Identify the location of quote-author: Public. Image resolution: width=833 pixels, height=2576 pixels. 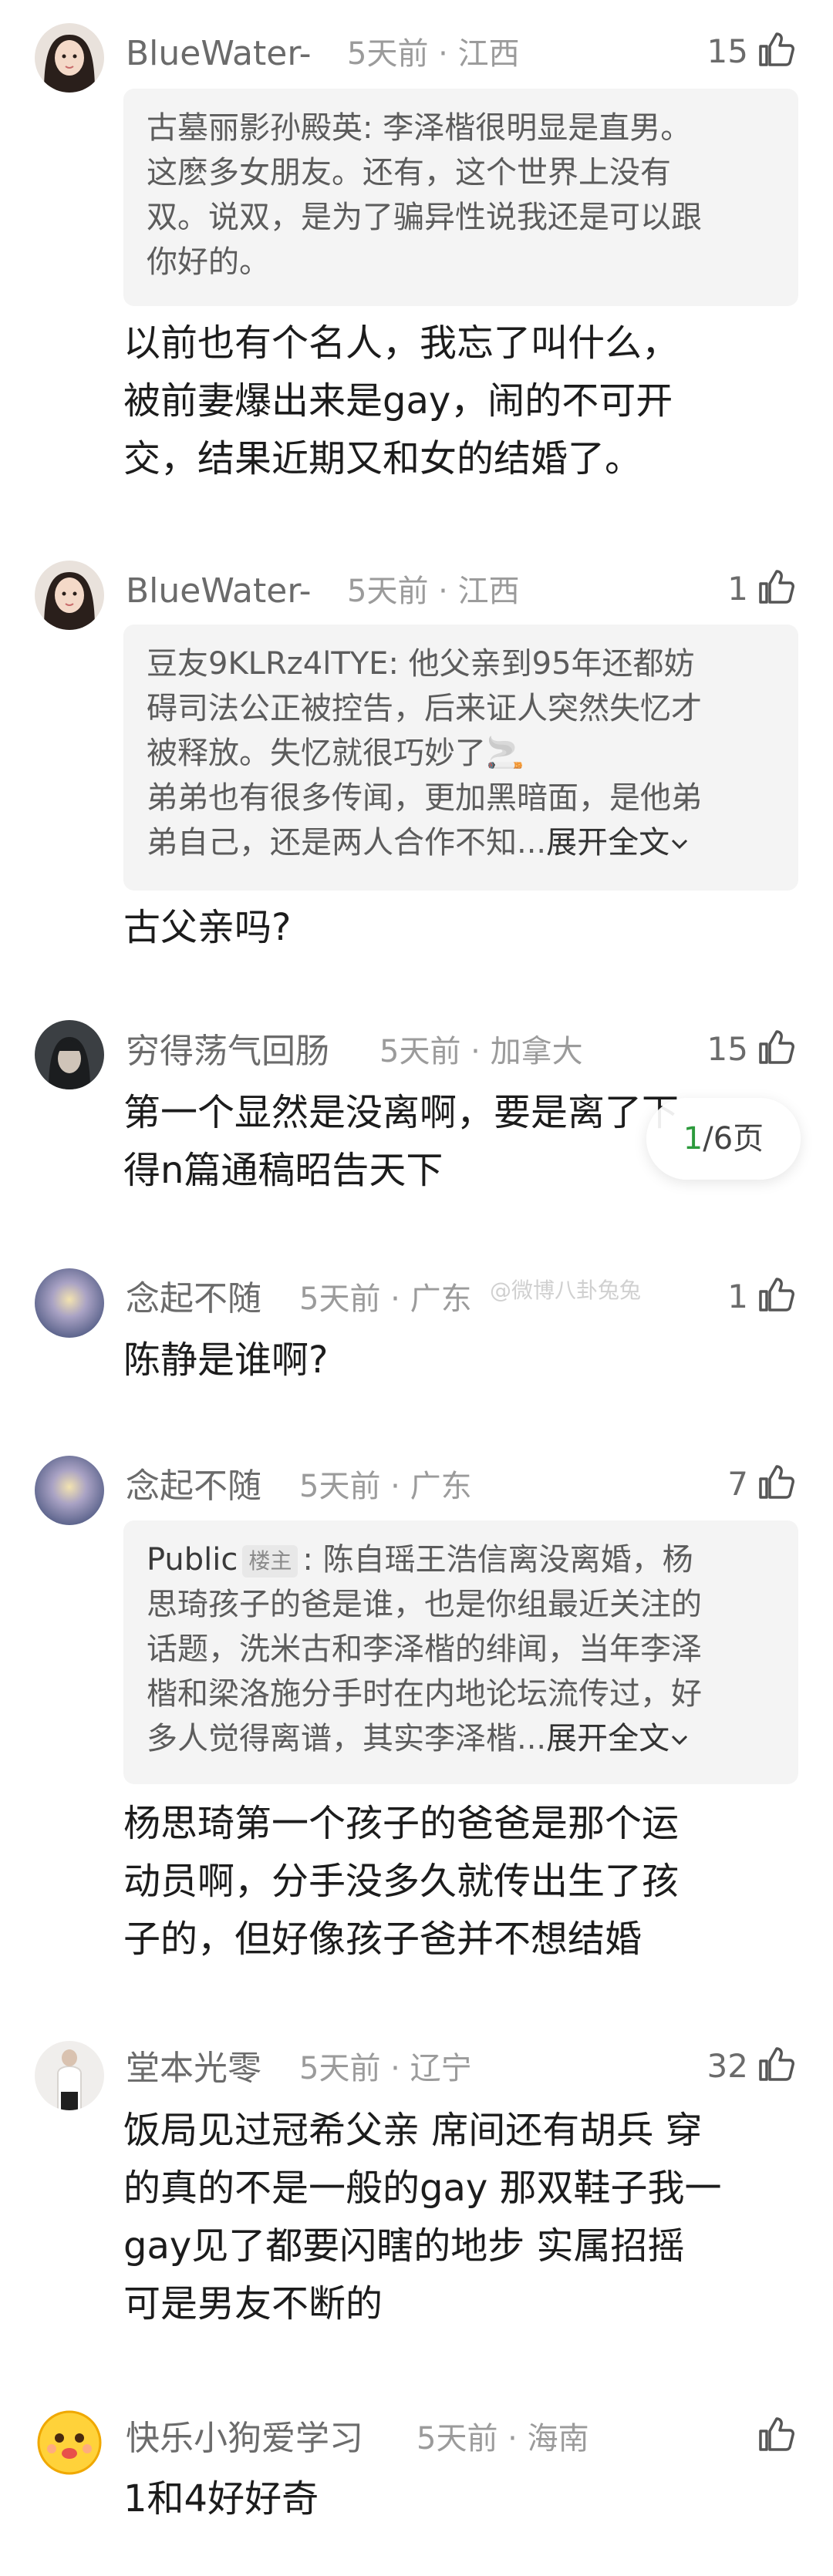
(192, 1560).